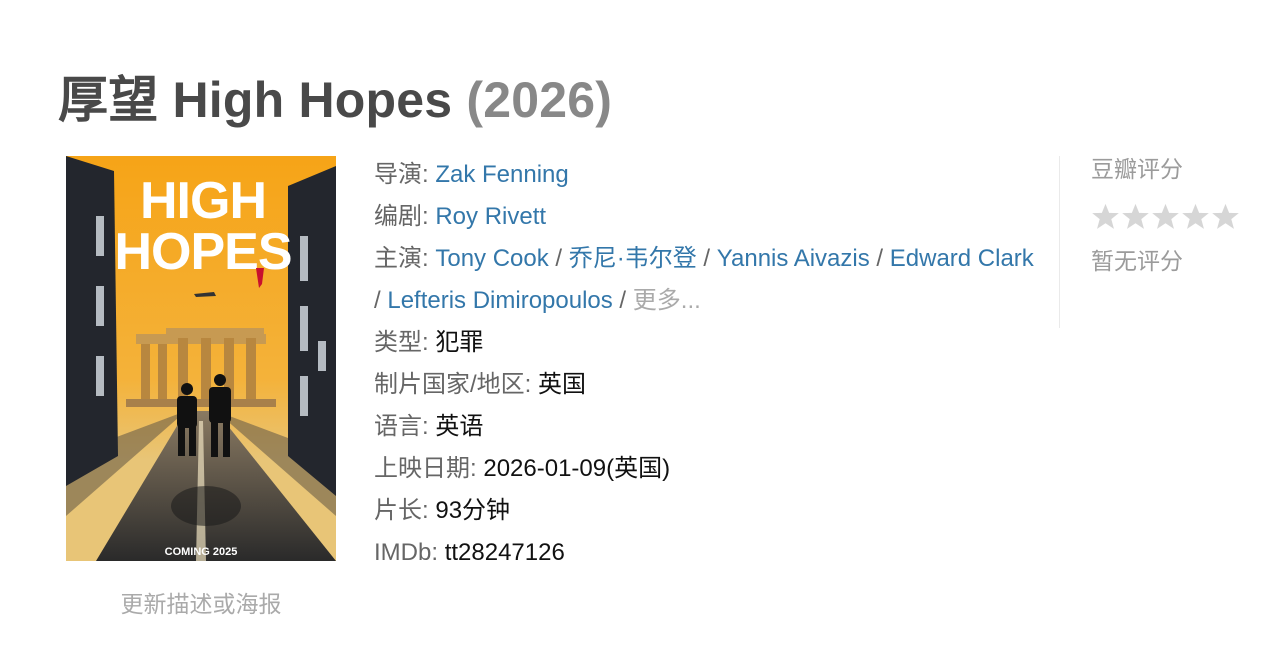 The height and width of the screenshot is (665, 1280). I want to click on imdb-value: tt28247126, so click(504, 552).